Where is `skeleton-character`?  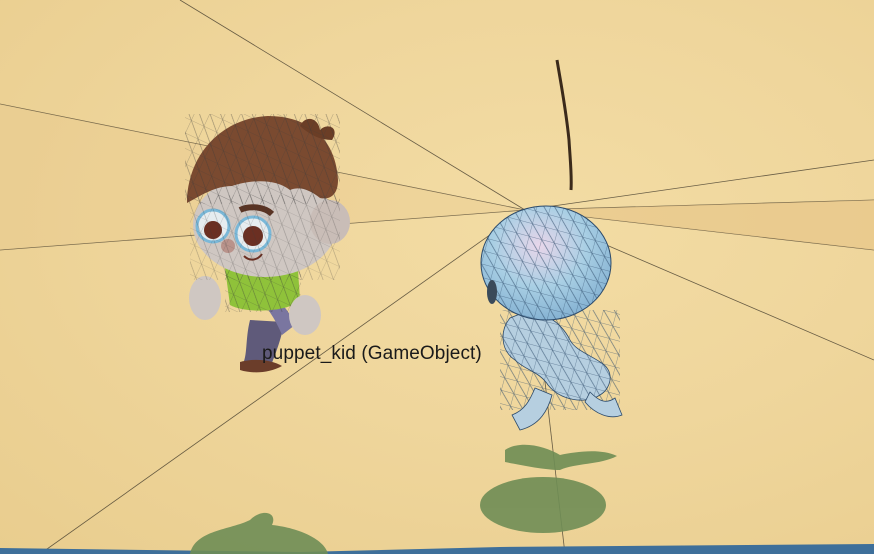 skeleton-character is located at coordinates (551, 318).